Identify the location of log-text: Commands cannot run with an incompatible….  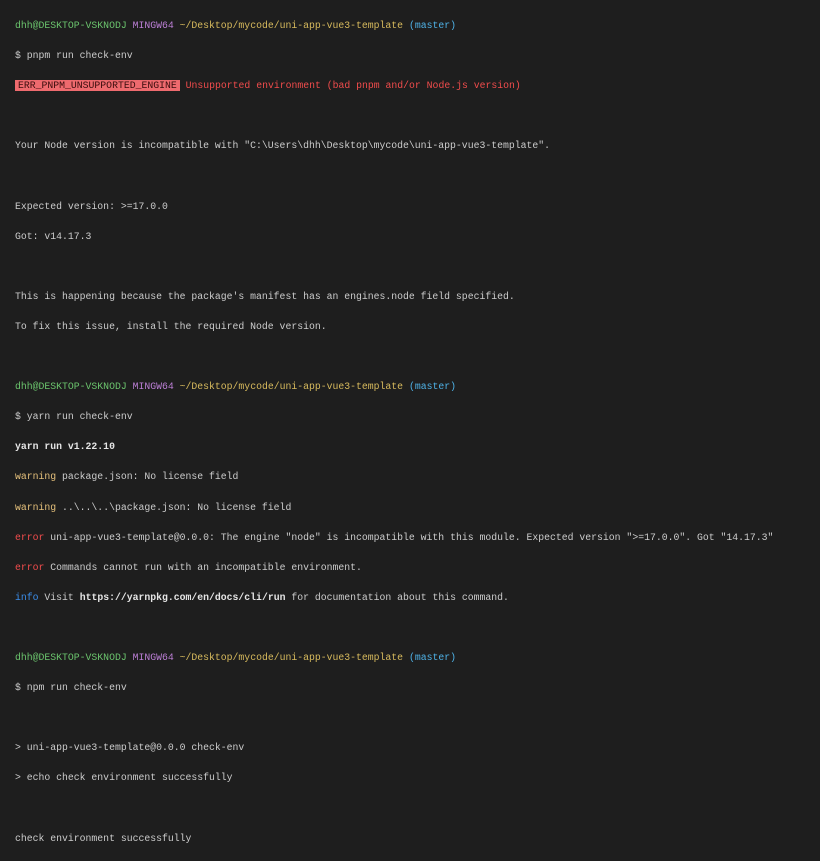
(203, 567).